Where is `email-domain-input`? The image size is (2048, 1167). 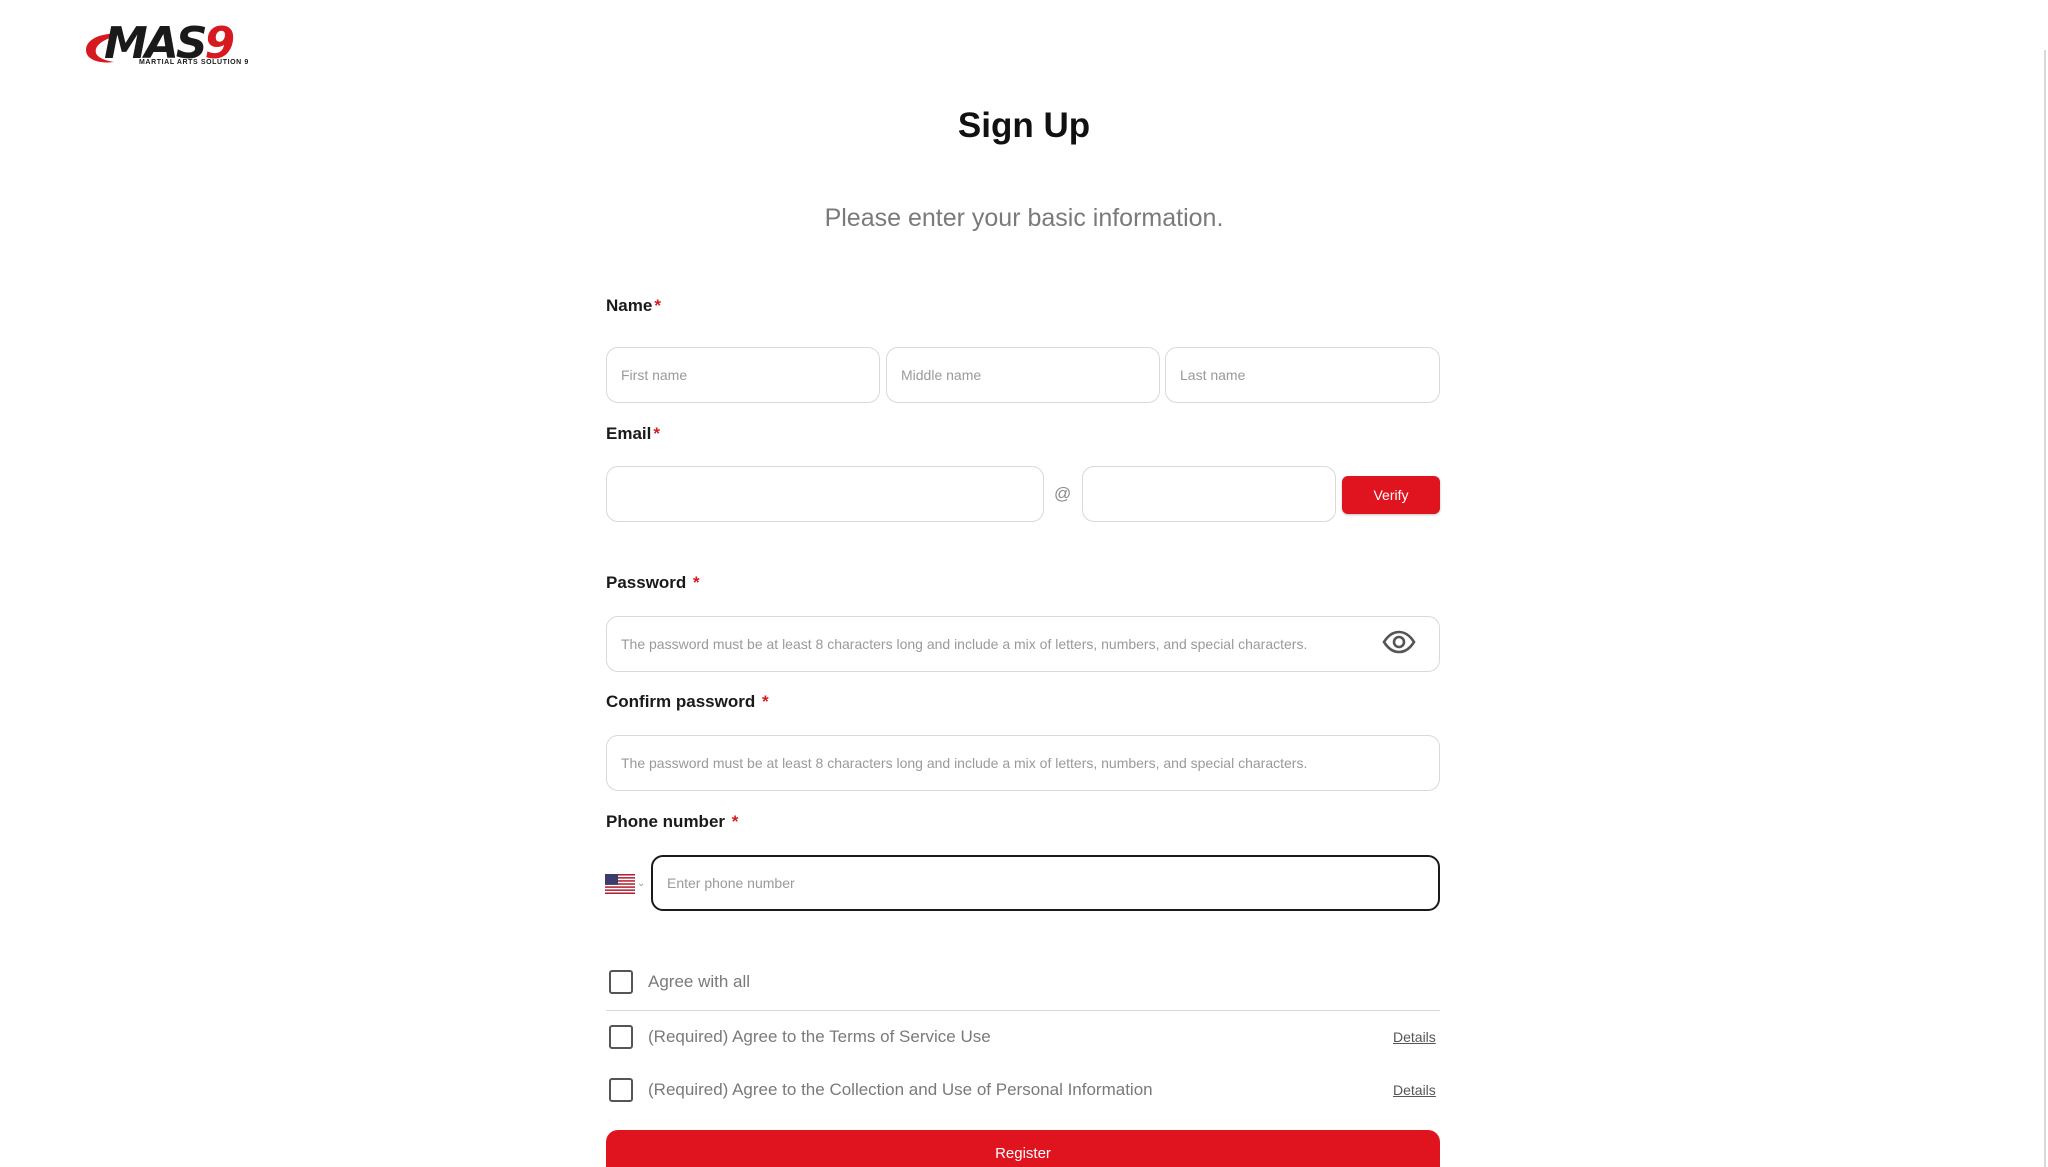
email-domain-input is located at coordinates (1209, 494).